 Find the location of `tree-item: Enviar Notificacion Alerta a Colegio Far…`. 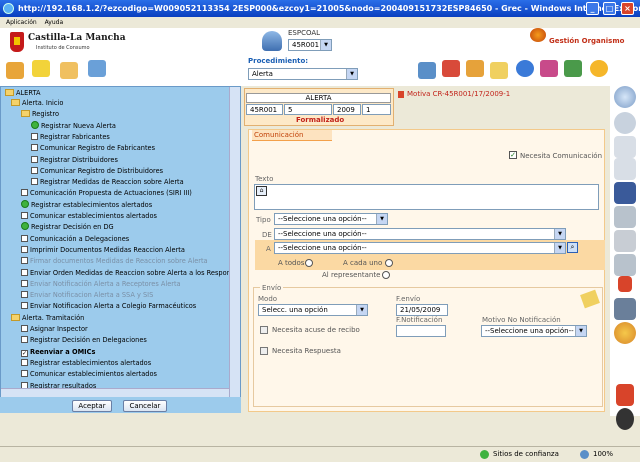

tree-item: Enviar Notificacion Alerta a Colegio Far… is located at coordinates (108, 306).